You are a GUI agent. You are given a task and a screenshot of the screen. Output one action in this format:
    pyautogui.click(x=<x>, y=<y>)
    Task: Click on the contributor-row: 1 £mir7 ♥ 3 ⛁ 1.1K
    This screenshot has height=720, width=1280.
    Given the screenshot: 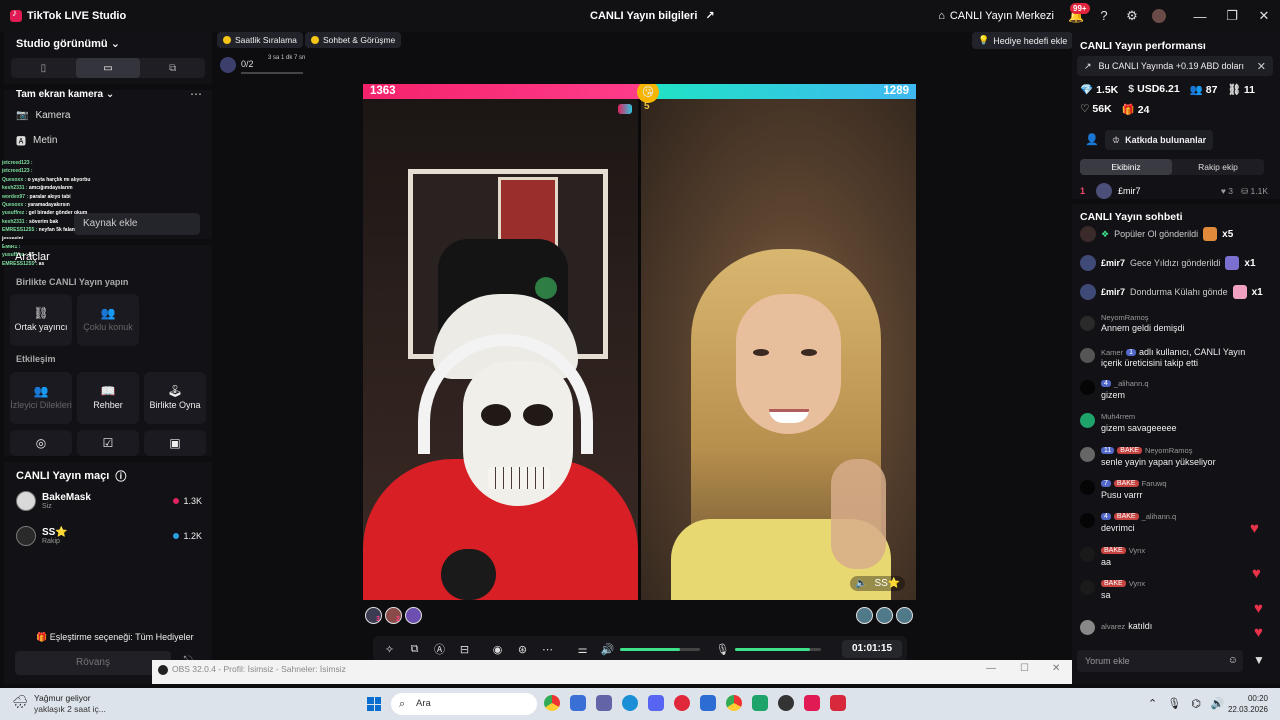 What is the action you would take?
    pyautogui.click(x=1174, y=191)
    